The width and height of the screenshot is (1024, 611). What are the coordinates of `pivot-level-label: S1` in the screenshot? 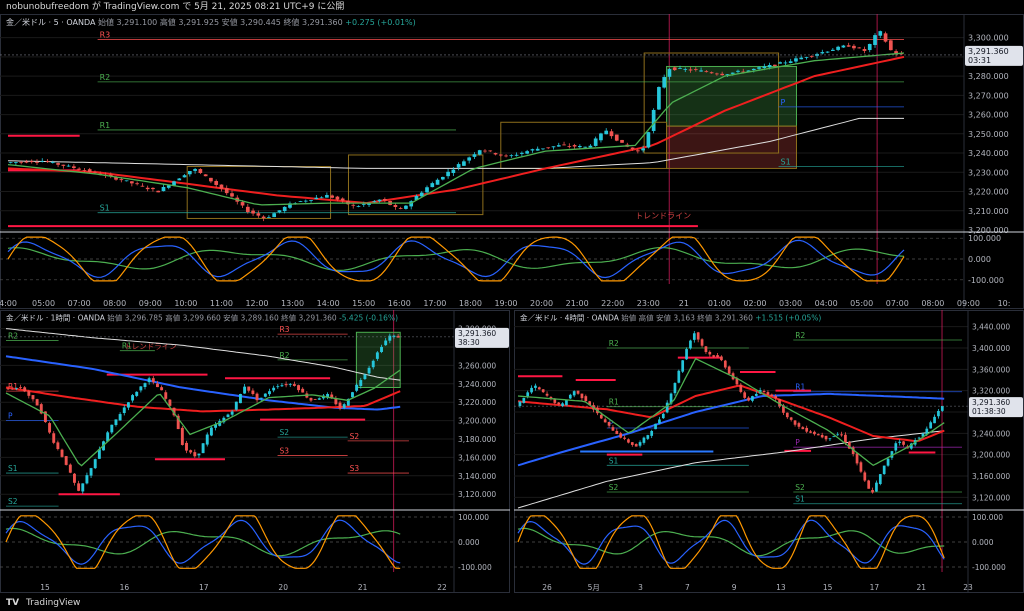 It's located at (13, 468).